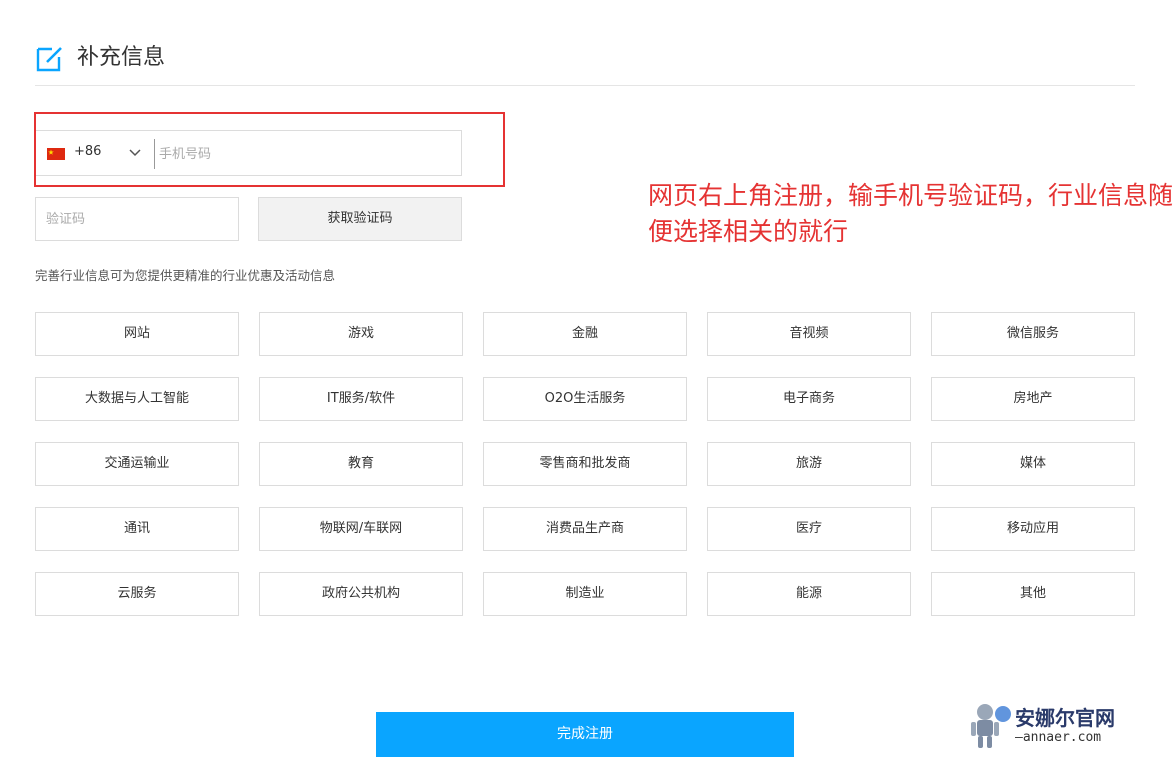  Describe the element at coordinates (137, 529) in the screenshot. I see `industry-option: 通讯` at that location.